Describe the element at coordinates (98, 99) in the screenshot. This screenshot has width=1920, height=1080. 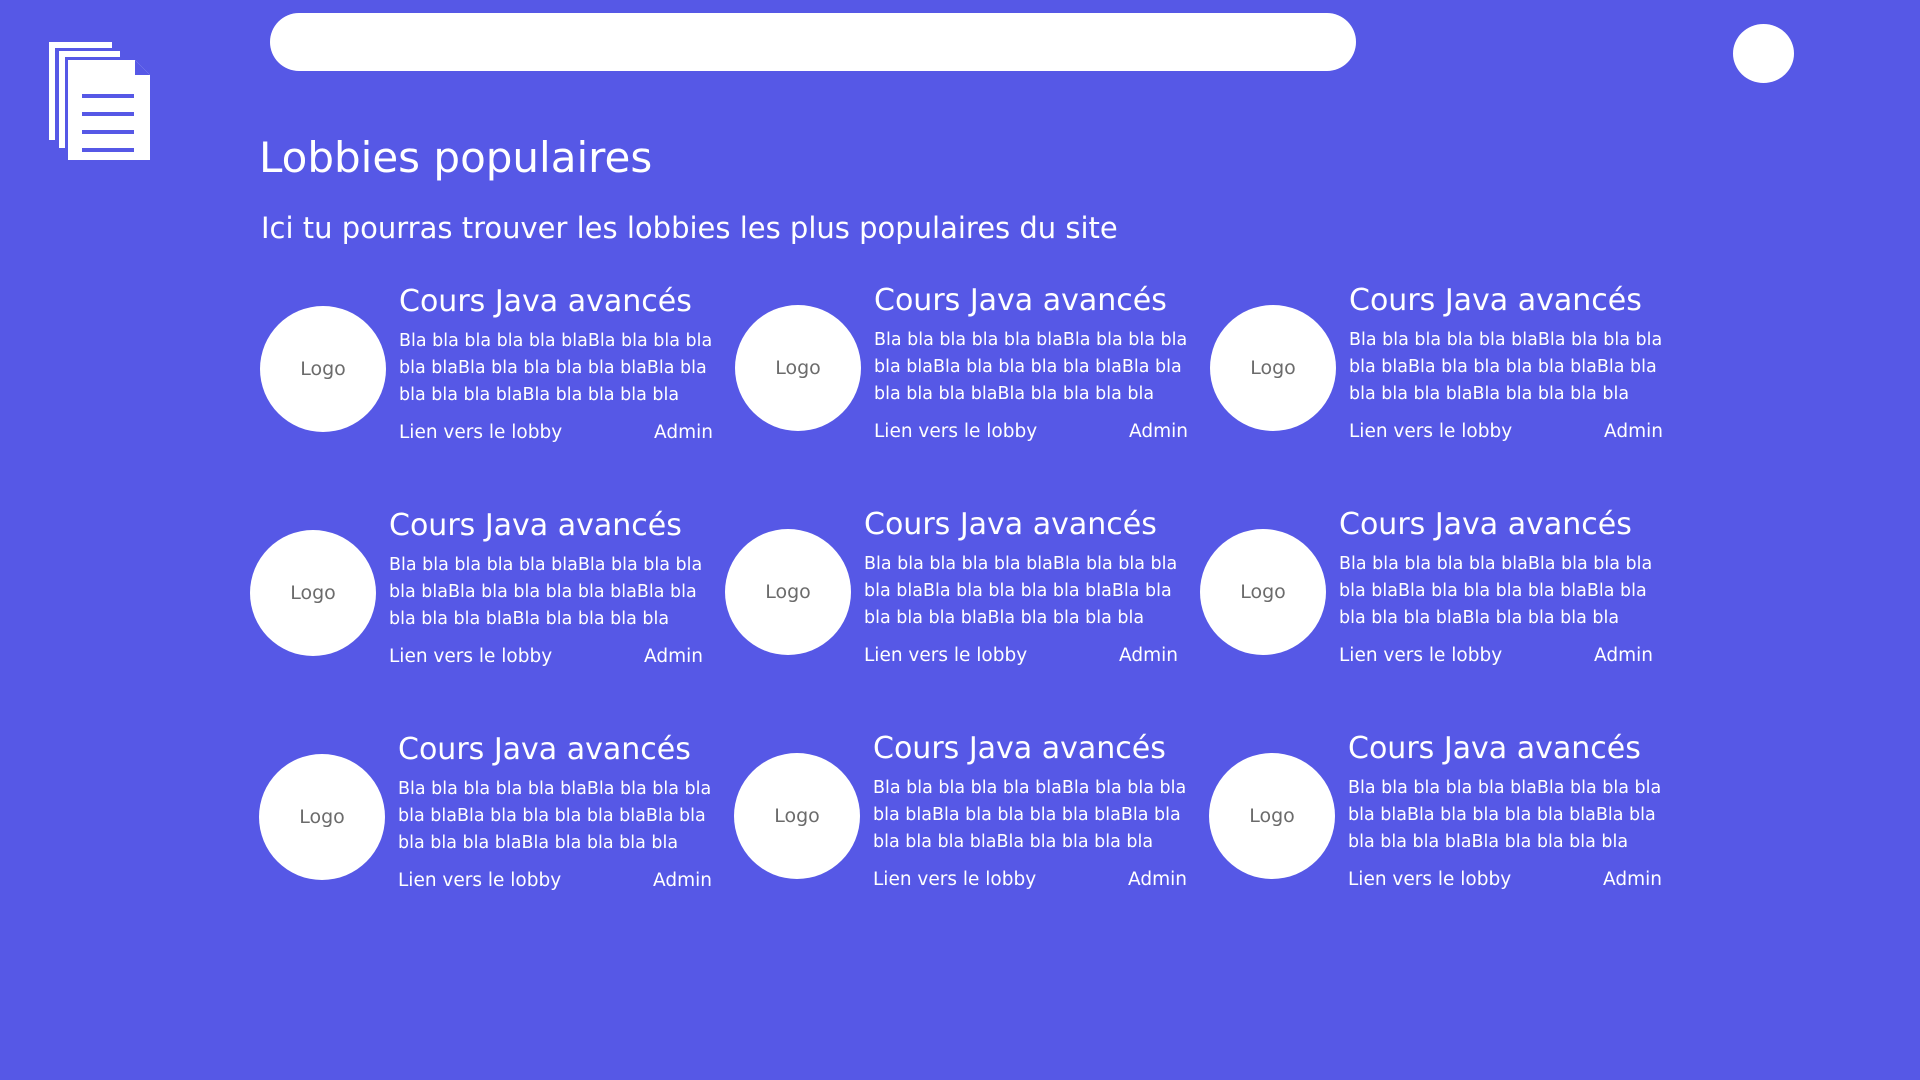
I see `documents-icon` at that location.